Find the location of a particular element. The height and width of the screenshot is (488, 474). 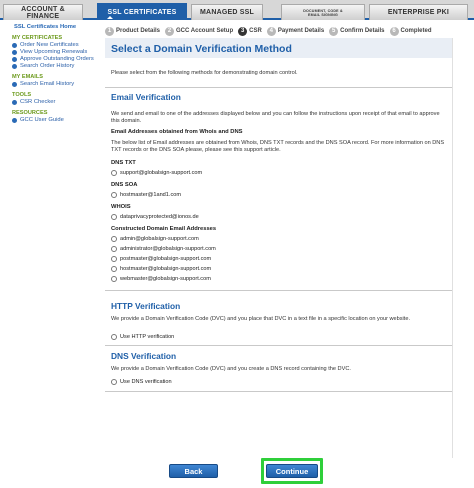

radio-label: hostmaster@globalsign-support.com is located at coordinates (166, 269).